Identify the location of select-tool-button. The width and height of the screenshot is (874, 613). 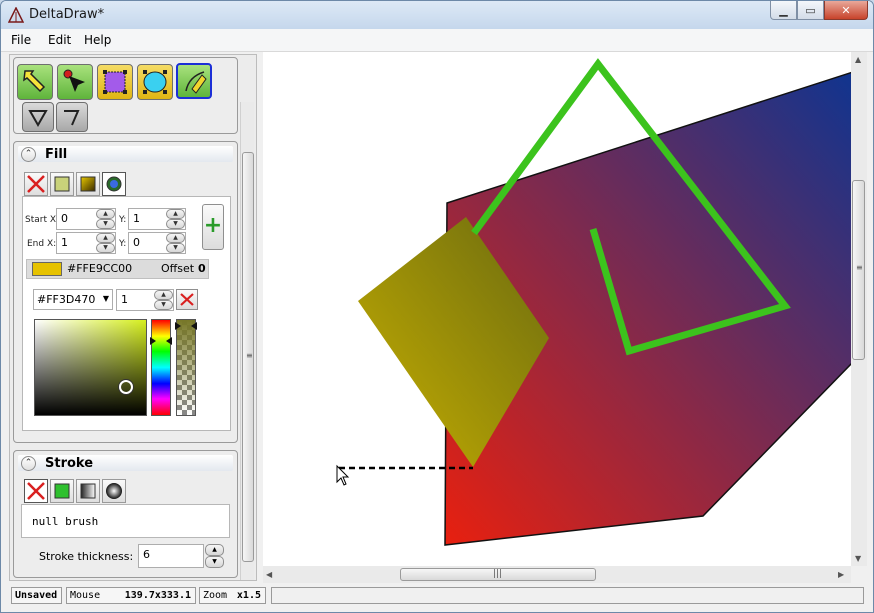
(35, 82).